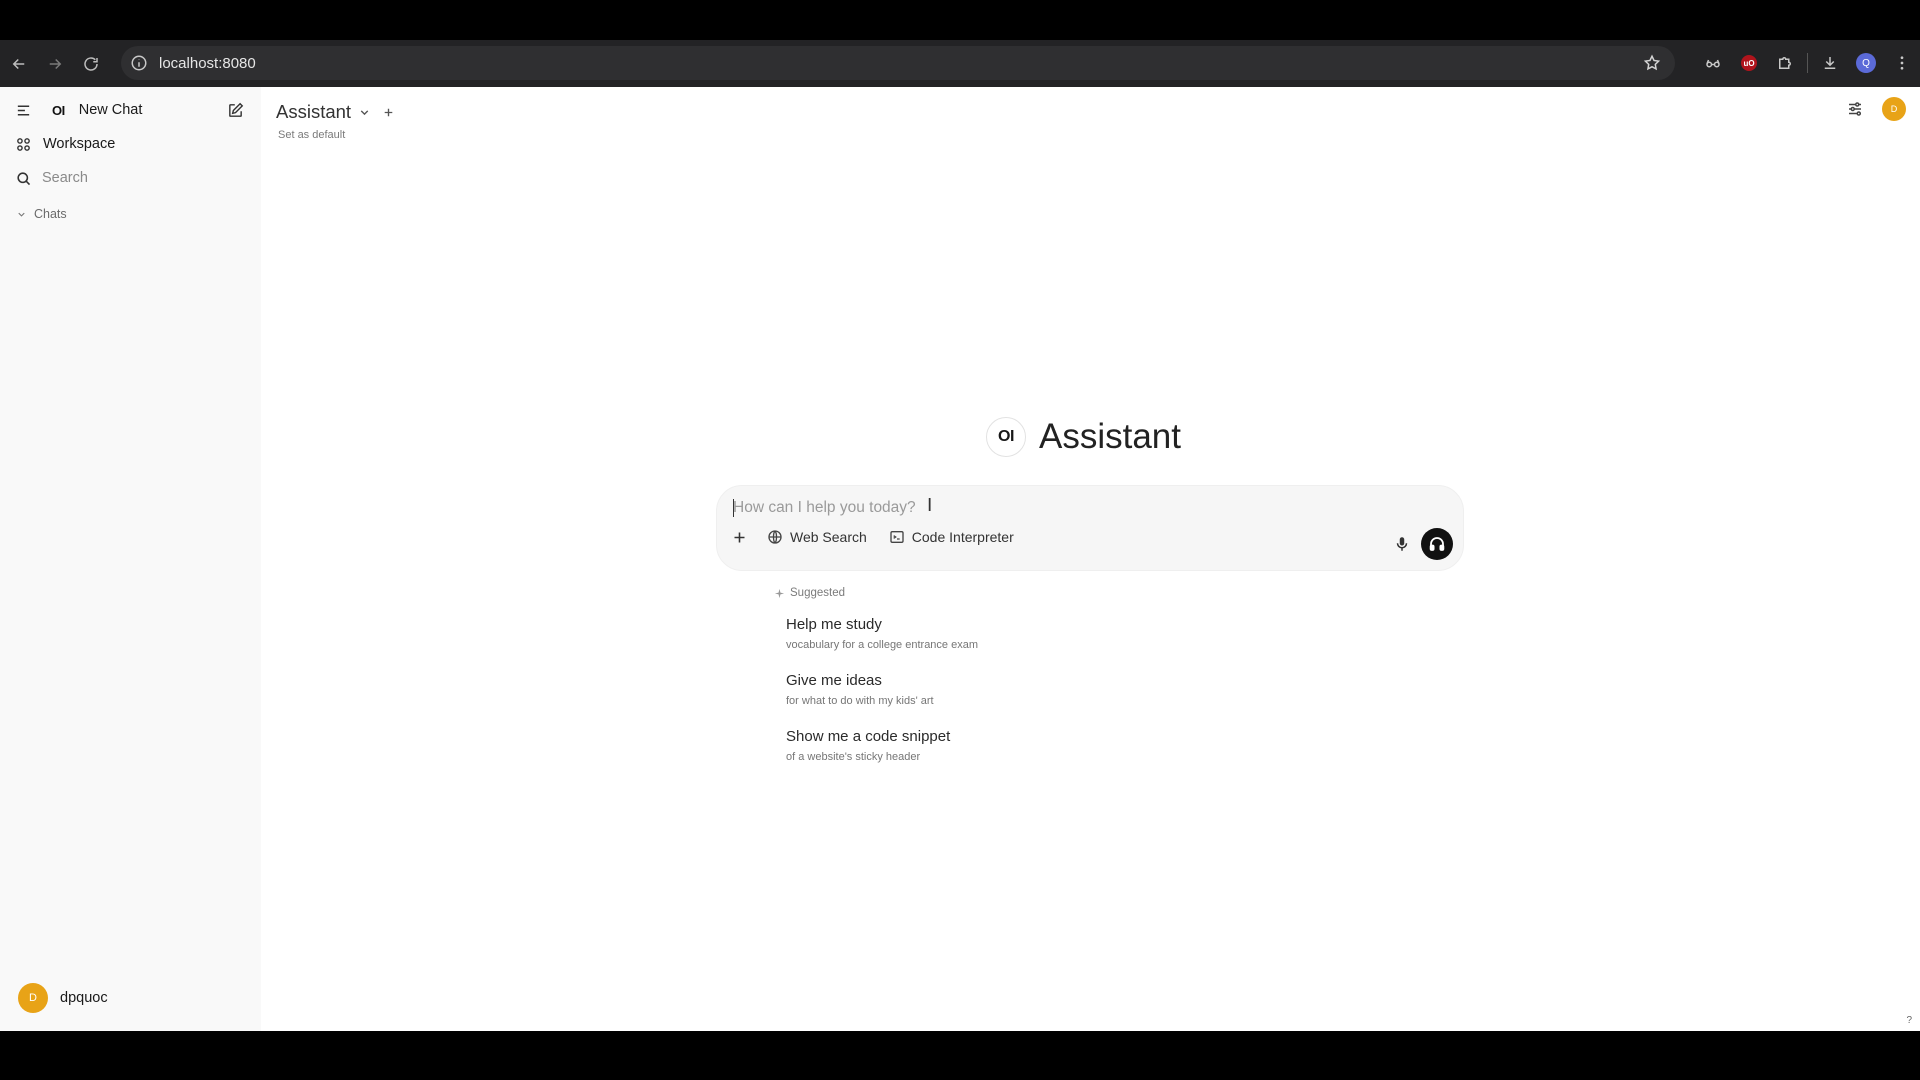 The width and height of the screenshot is (1920, 1080). I want to click on suggestion-subtitle: for what to do with my kids' art, so click(860, 701).